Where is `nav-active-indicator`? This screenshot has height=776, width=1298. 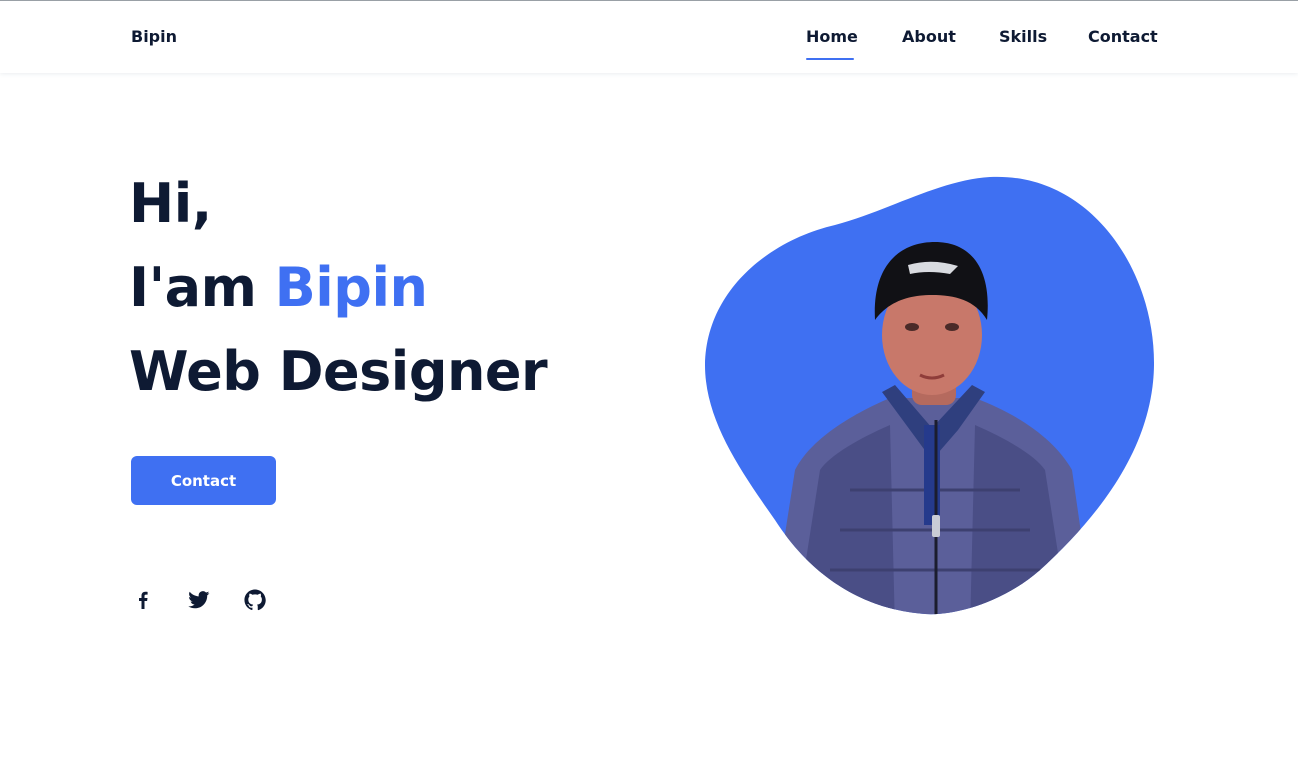
nav-active-indicator is located at coordinates (830, 59).